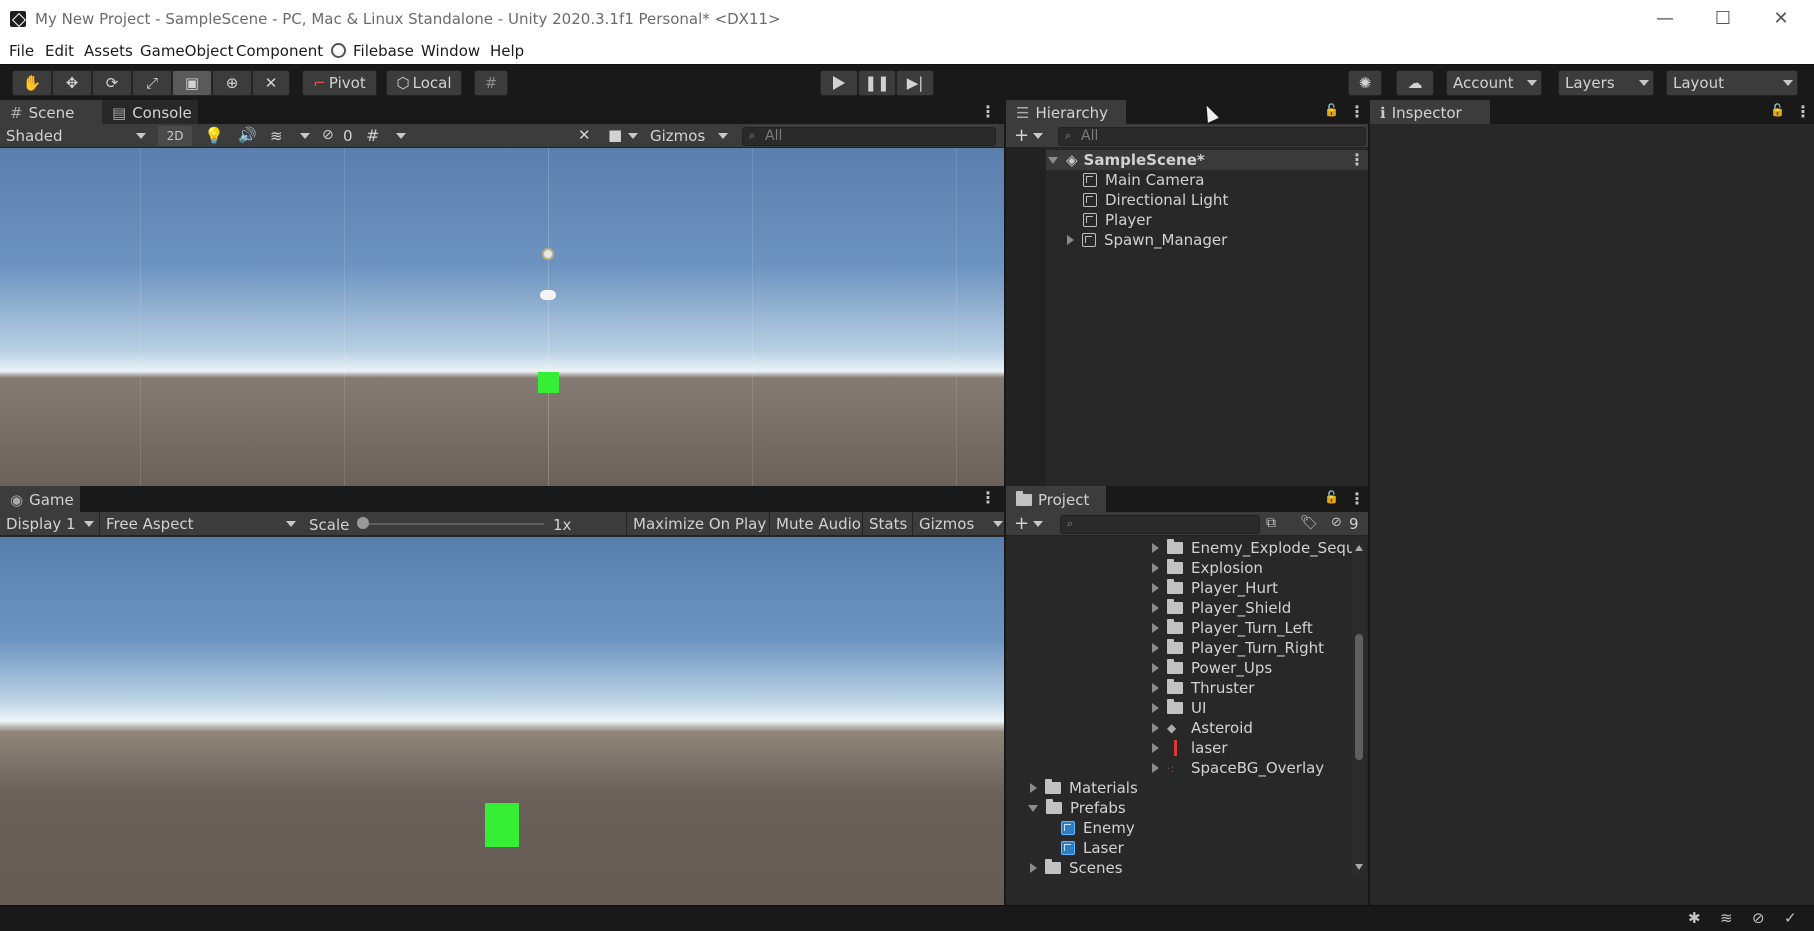 This screenshot has width=1814, height=931. Describe the element at coordinates (815, 524) in the screenshot. I see `mute-audio-toggle: Mute Audio` at that location.